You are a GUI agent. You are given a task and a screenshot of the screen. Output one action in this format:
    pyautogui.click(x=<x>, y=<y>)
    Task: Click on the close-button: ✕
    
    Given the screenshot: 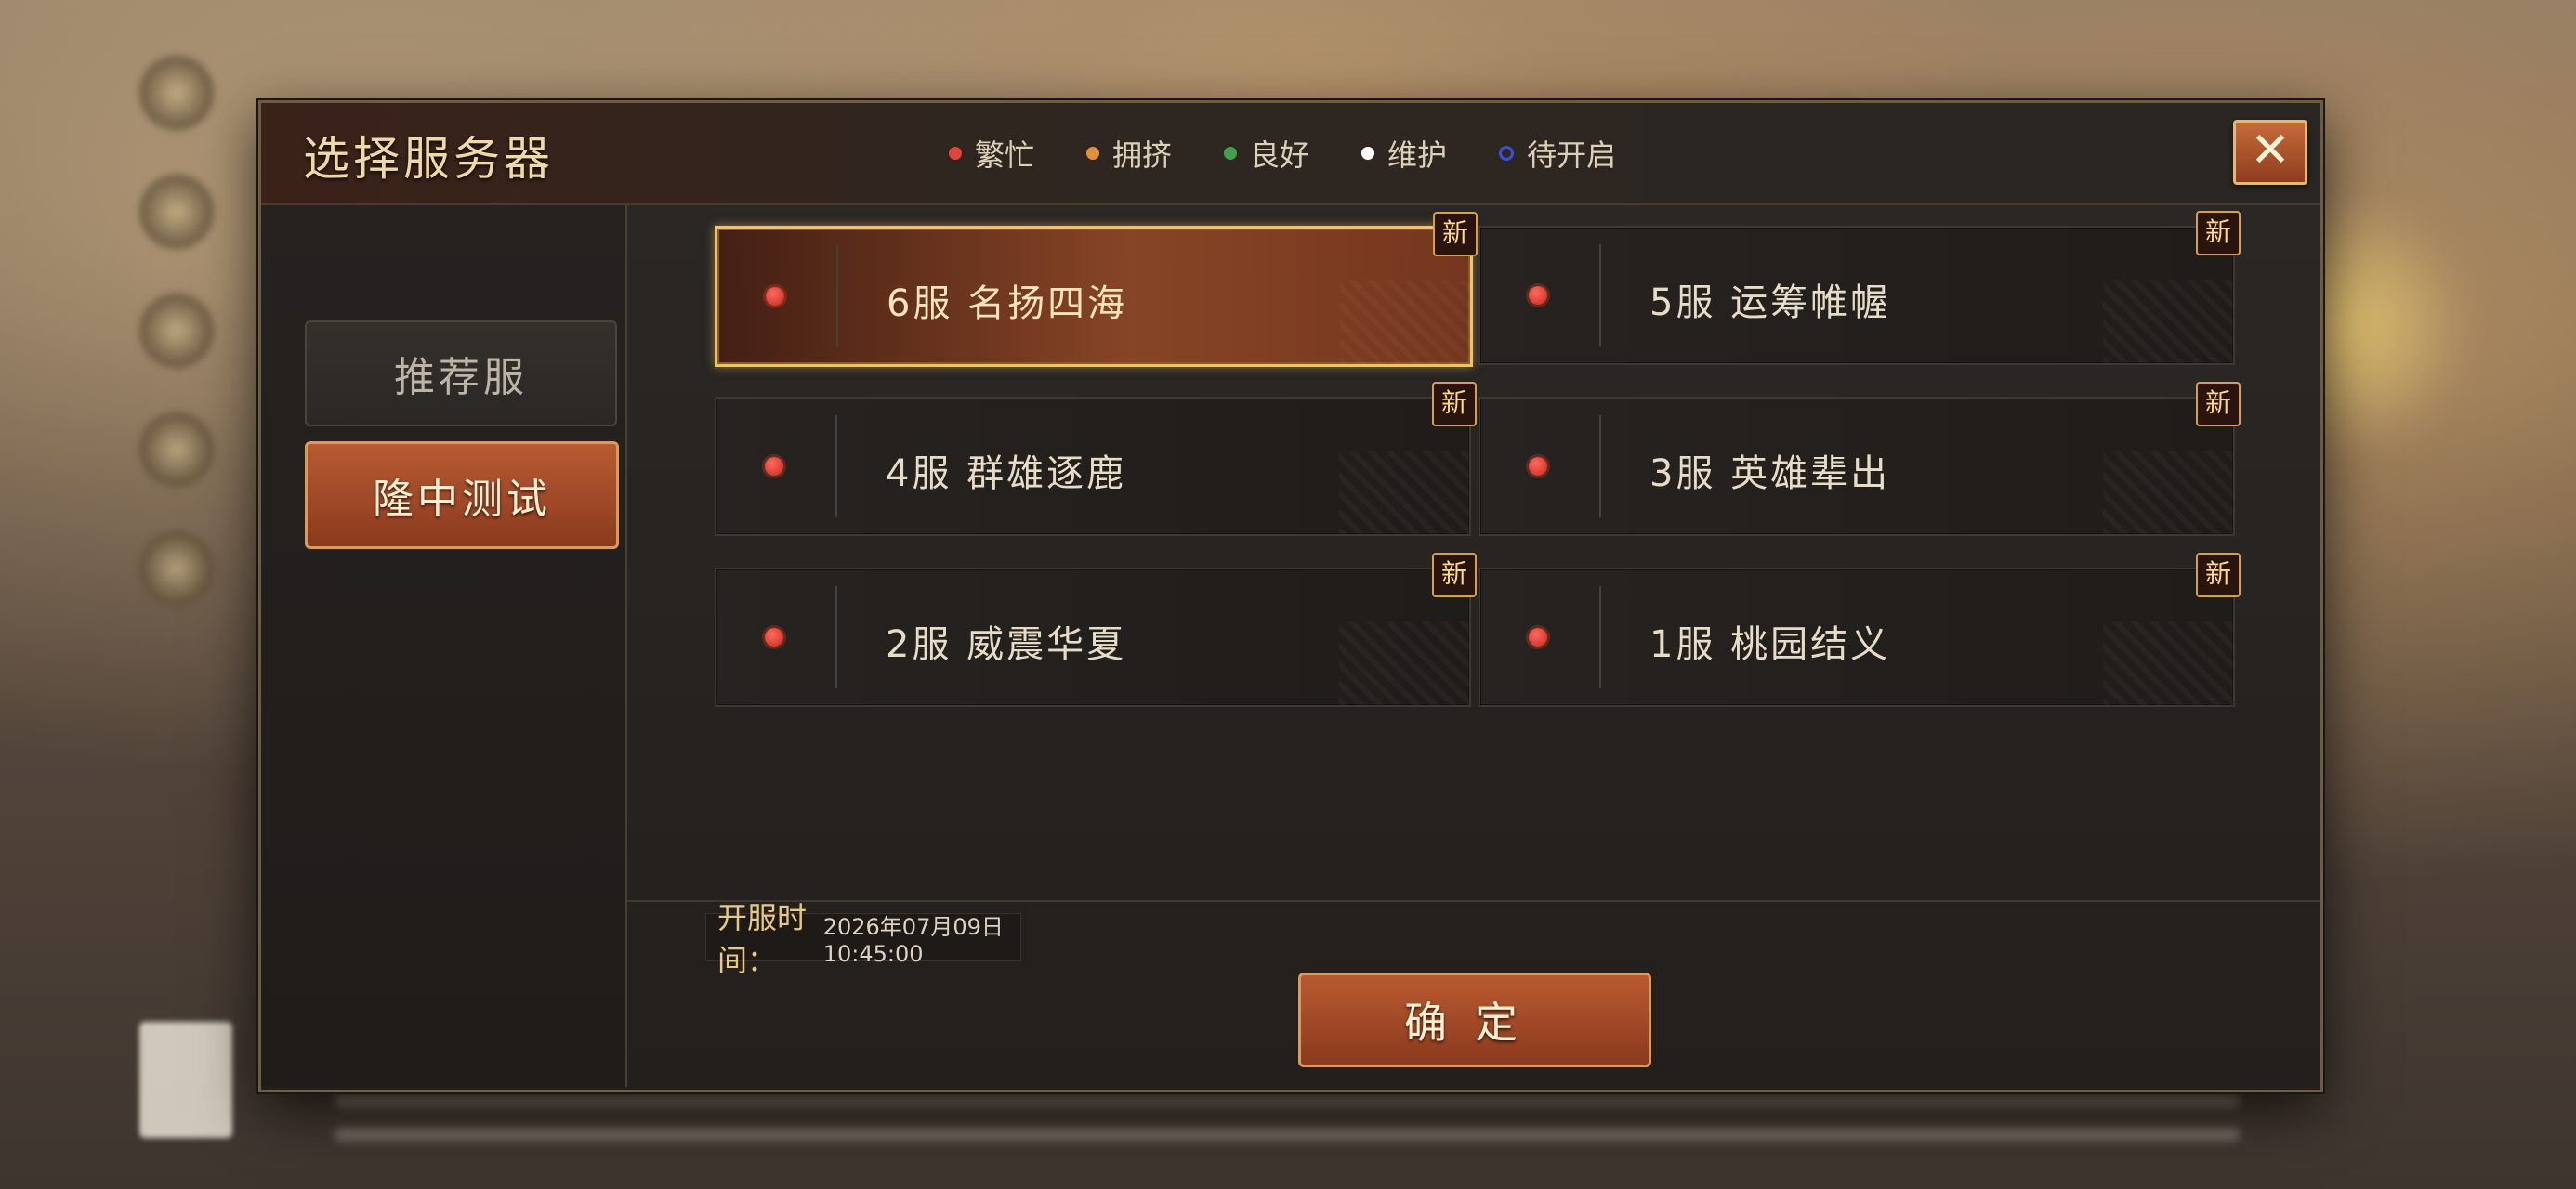 What is the action you would take?
    pyautogui.click(x=2270, y=152)
    